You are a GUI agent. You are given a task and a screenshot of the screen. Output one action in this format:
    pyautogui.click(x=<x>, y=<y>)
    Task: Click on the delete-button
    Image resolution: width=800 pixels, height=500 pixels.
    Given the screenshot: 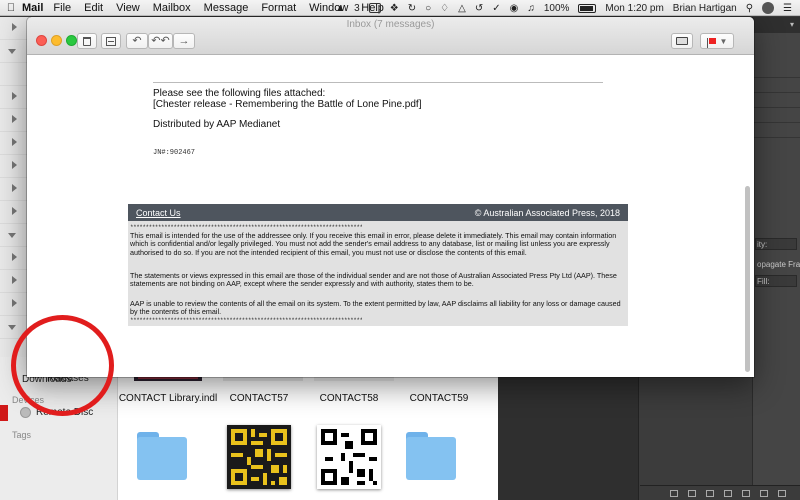 What is the action you would take?
    pyautogui.click(x=87, y=41)
    